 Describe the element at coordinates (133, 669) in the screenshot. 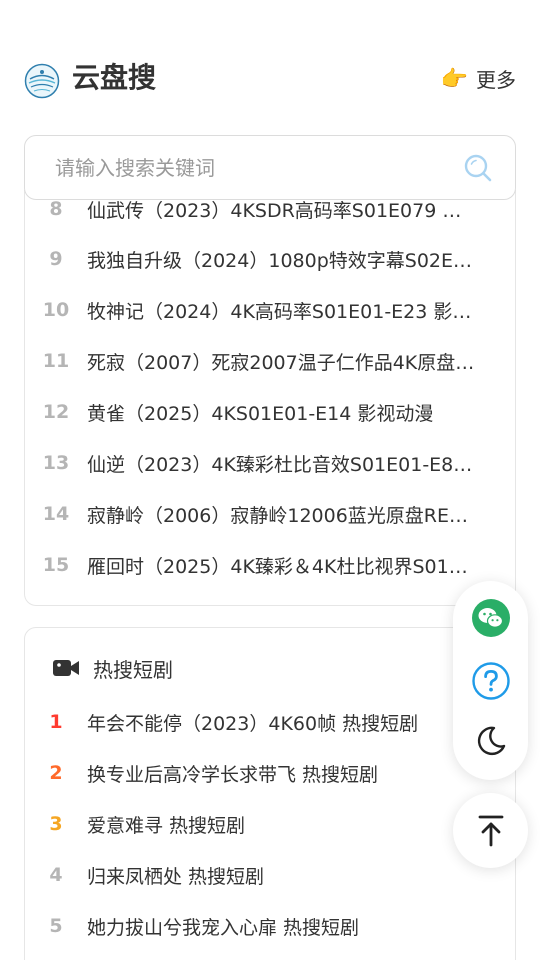

I see `short-drama-title: 热搜短剧` at that location.